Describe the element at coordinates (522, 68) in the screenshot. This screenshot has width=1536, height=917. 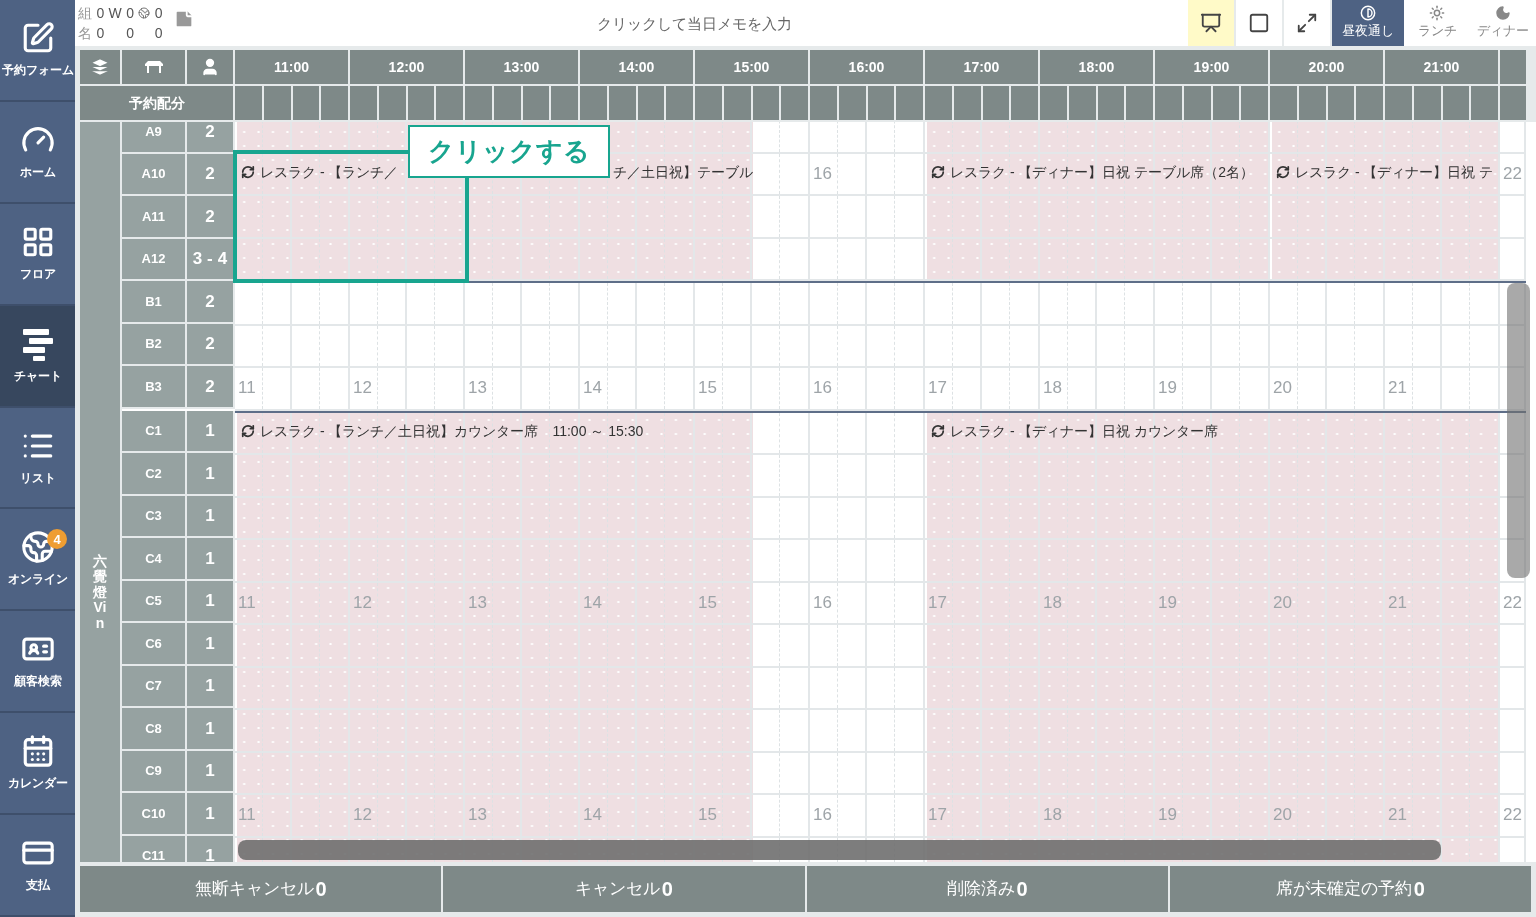
I see `hour-header: 13:00` at that location.